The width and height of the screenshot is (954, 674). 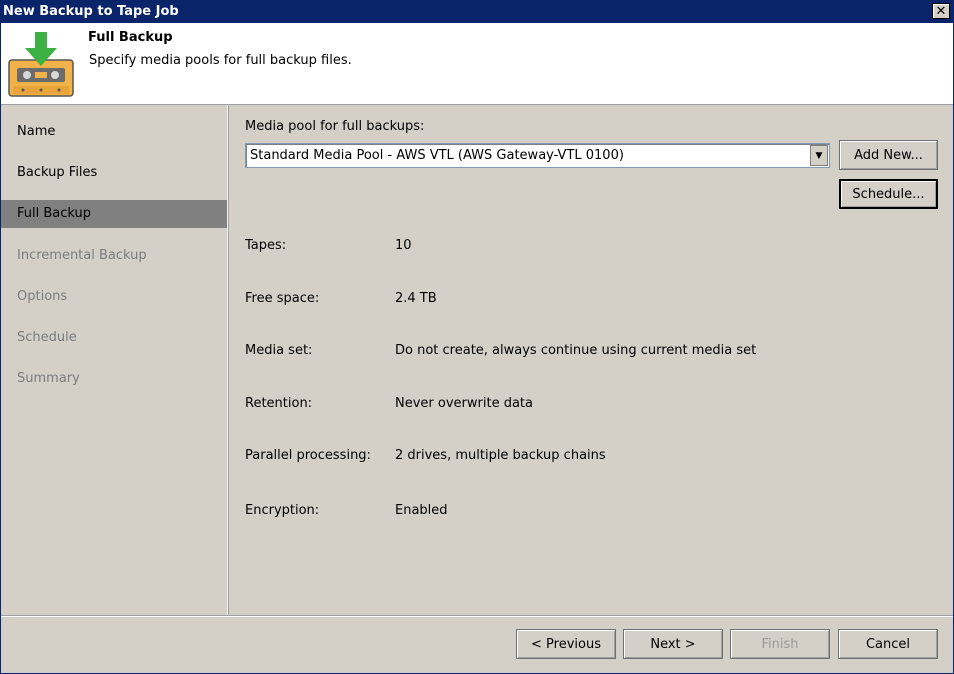 What do you see at coordinates (114, 132) in the screenshot?
I see `sidebar-item-name: Name` at bounding box center [114, 132].